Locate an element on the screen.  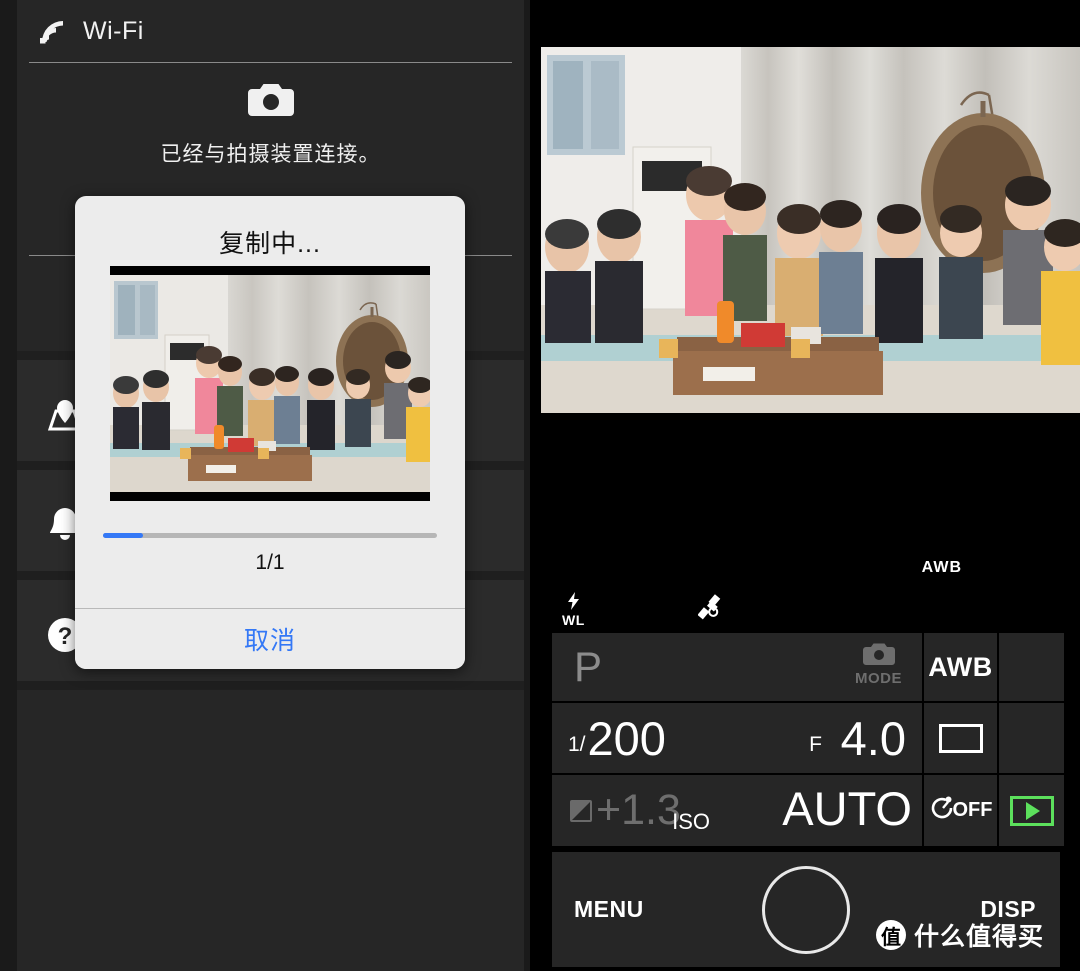
shoot-mode-value: P is located at coordinates (588, 666).